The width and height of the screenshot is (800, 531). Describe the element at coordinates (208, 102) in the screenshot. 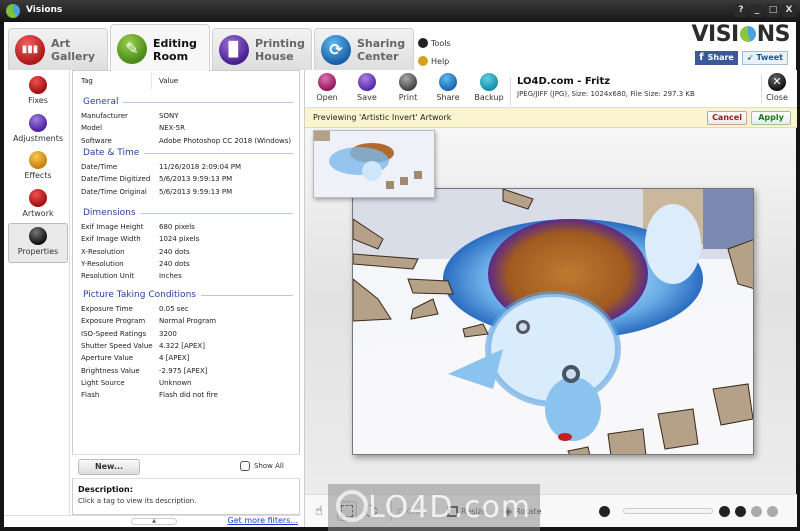

I see `group-divider` at that location.